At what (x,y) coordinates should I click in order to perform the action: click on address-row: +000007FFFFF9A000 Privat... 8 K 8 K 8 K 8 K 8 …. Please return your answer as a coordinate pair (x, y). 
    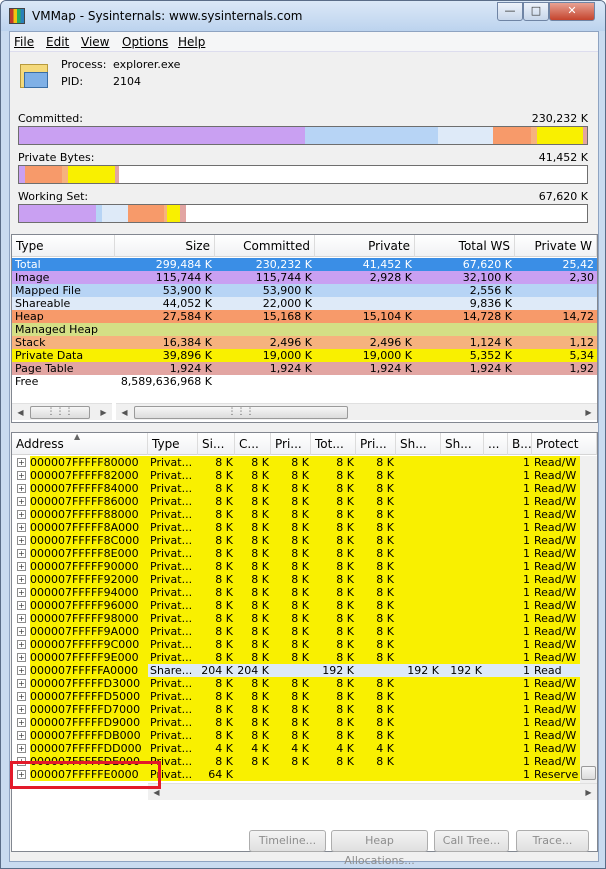
    Looking at the image, I should click on (296, 631).